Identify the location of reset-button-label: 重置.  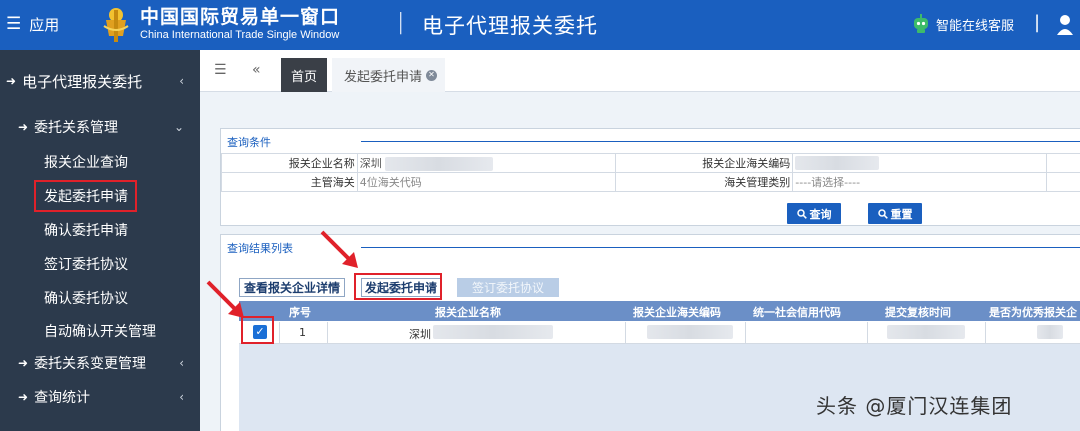
(901, 214).